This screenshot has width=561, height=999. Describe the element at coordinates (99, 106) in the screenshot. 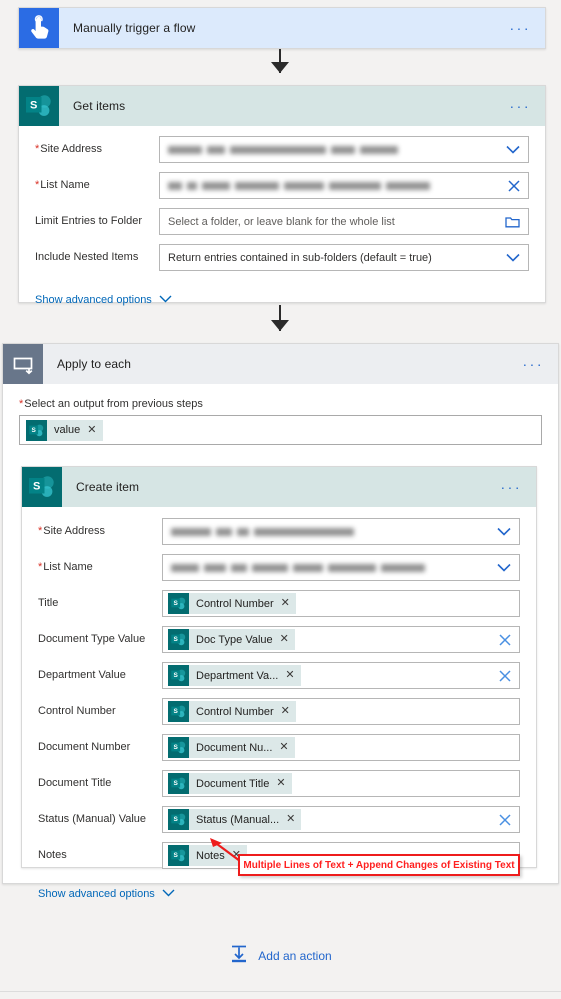

I see `get-items-title: Get items` at that location.